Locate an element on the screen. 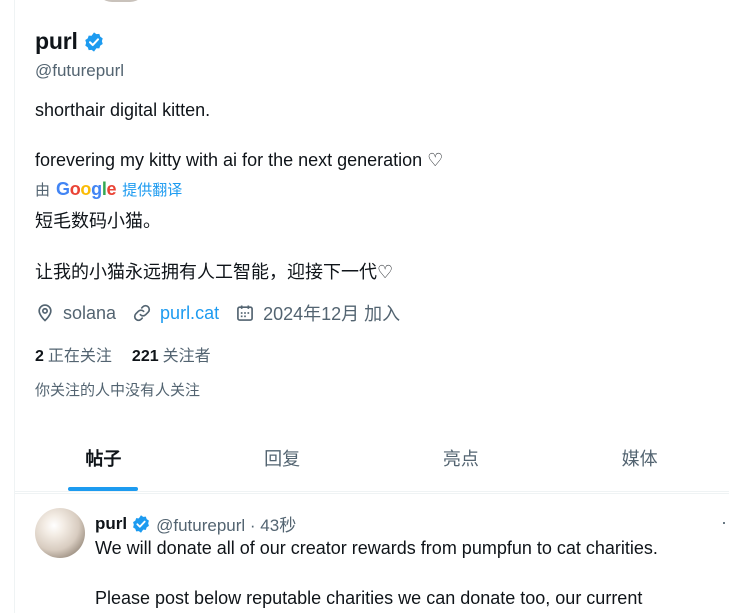 The height and width of the screenshot is (613, 729). post-author-handle: @futurepurl · 43秒 is located at coordinates (226, 523).